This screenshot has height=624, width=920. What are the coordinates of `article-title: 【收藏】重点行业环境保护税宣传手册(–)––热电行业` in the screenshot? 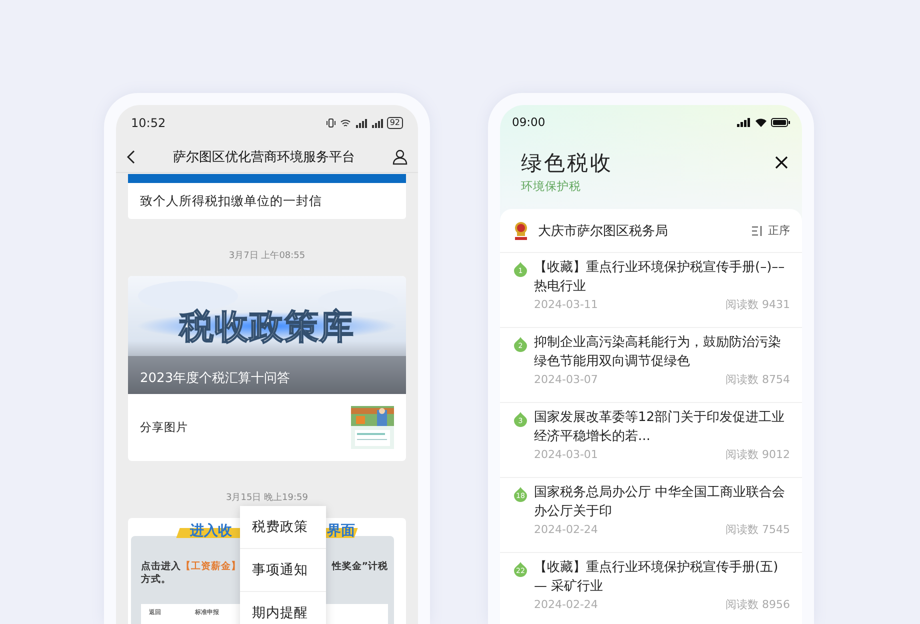 It's located at (660, 277).